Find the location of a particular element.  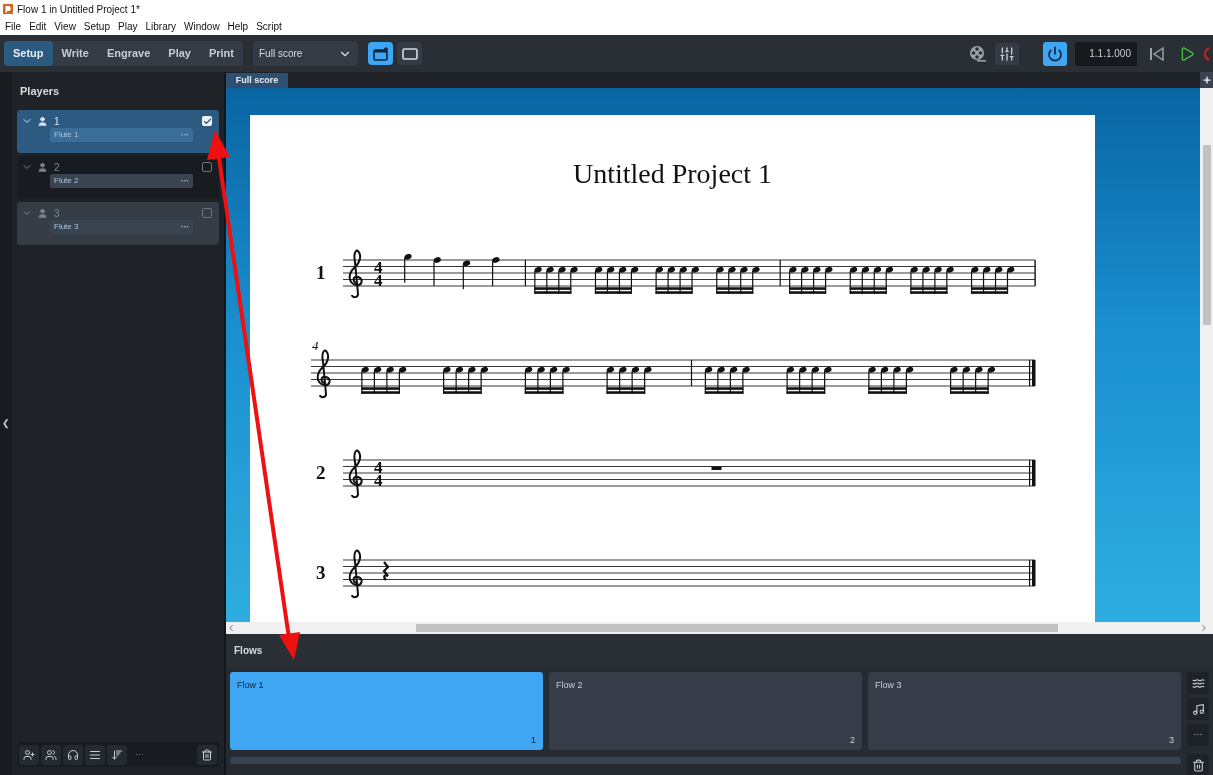

mixer-icon is located at coordinates (1007, 53).